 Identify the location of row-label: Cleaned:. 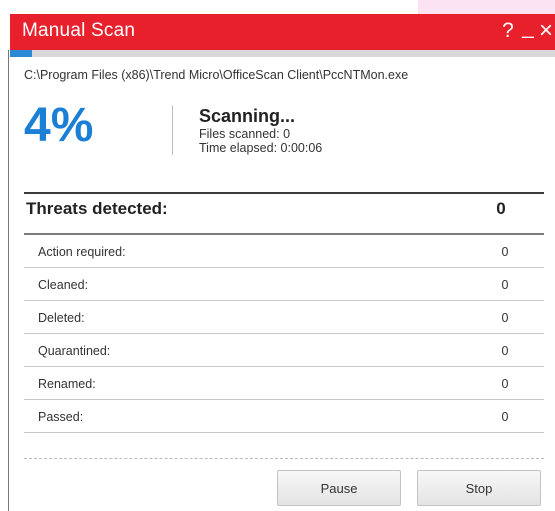
(63, 285).